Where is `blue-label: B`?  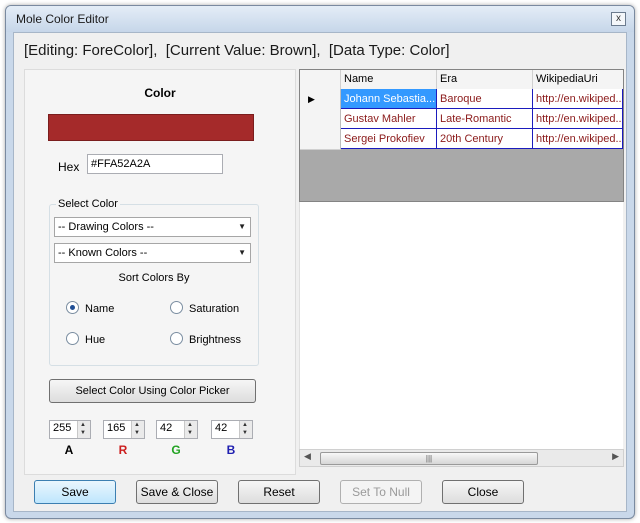
blue-label: B is located at coordinates (231, 450).